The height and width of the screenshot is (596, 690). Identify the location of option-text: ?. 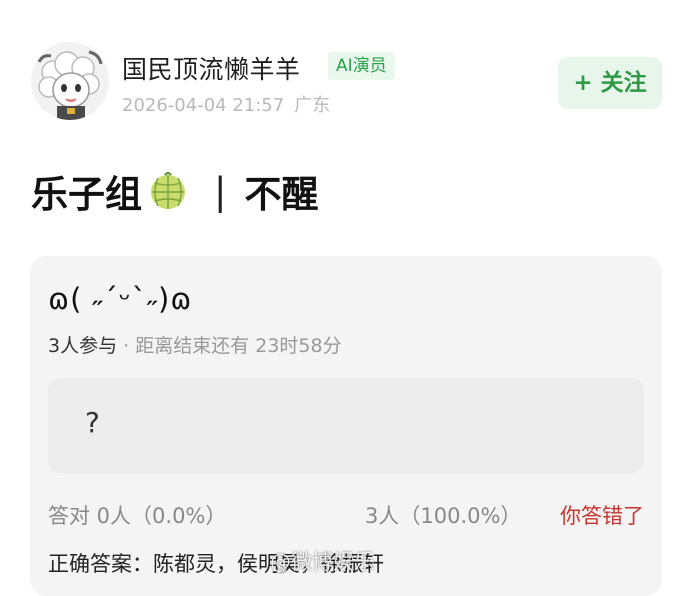
(92, 422).